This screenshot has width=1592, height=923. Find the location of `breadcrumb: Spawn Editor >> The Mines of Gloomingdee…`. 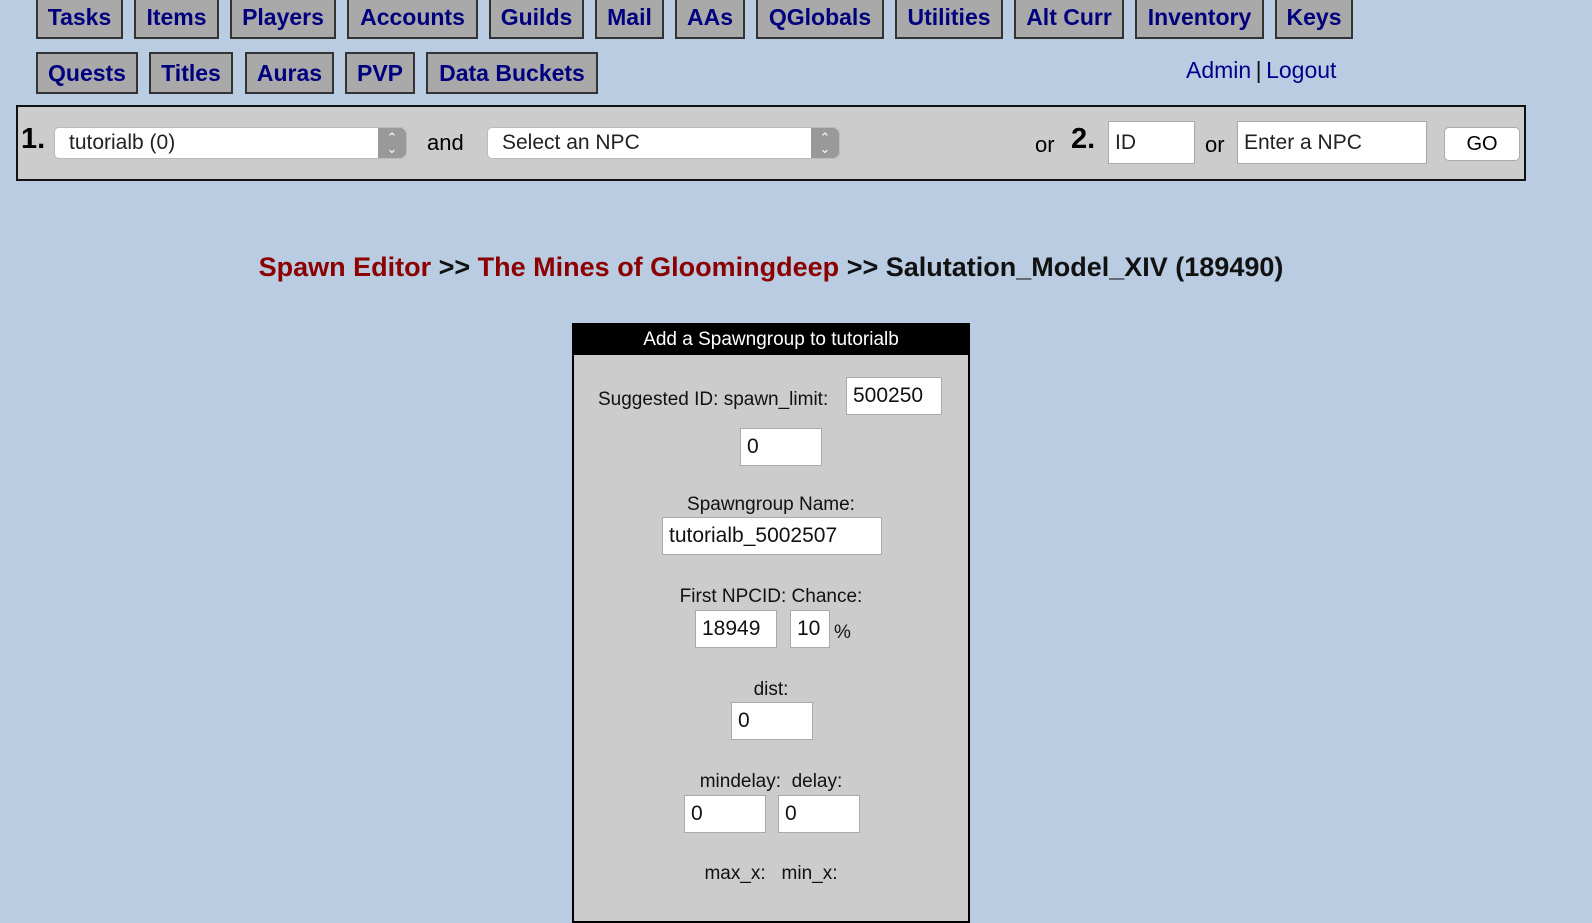

breadcrumb: Spawn Editor >> The Mines of Gloomingdee… is located at coordinates (771, 267).